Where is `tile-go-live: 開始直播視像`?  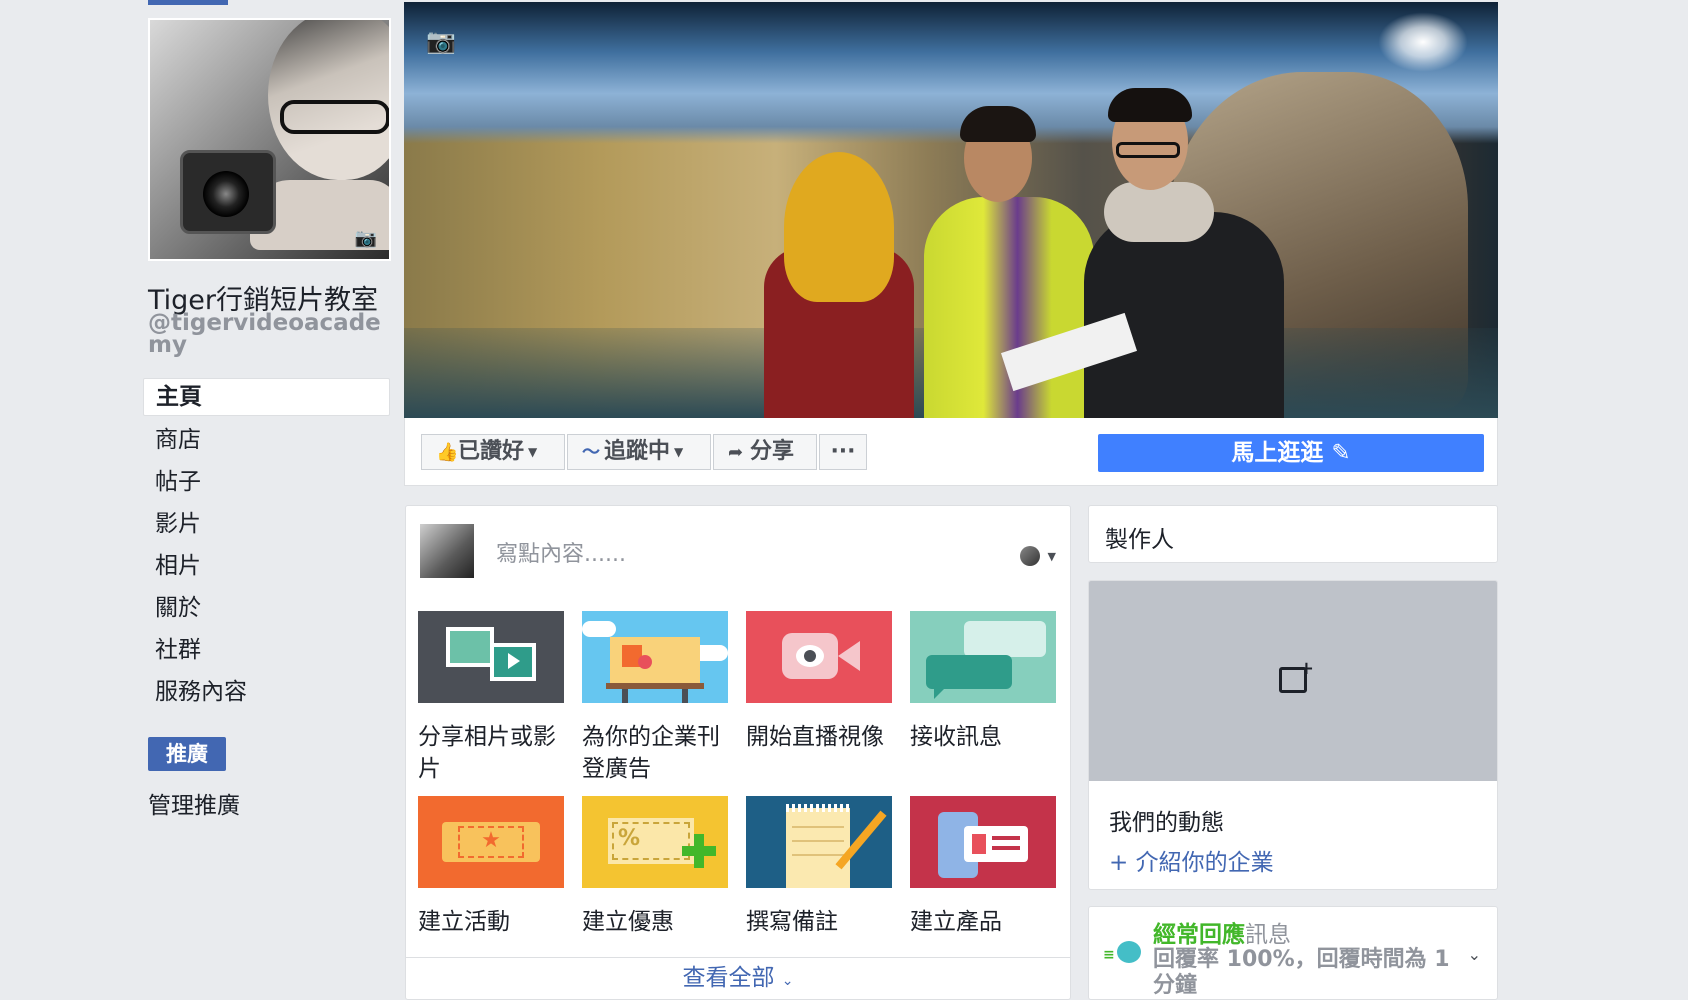
tile-go-live: 開始直播視像 is located at coordinates (819, 682).